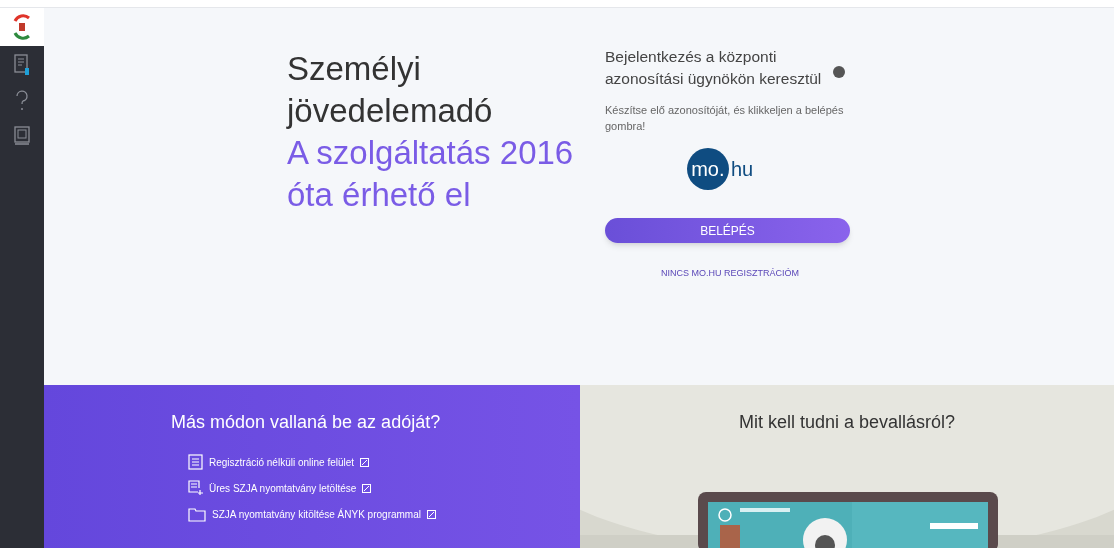  What do you see at coordinates (714, 68) in the screenshot?
I see `login-title: Bejelentkezés a központi azonosítási ügynökön keresztül` at bounding box center [714, 68].